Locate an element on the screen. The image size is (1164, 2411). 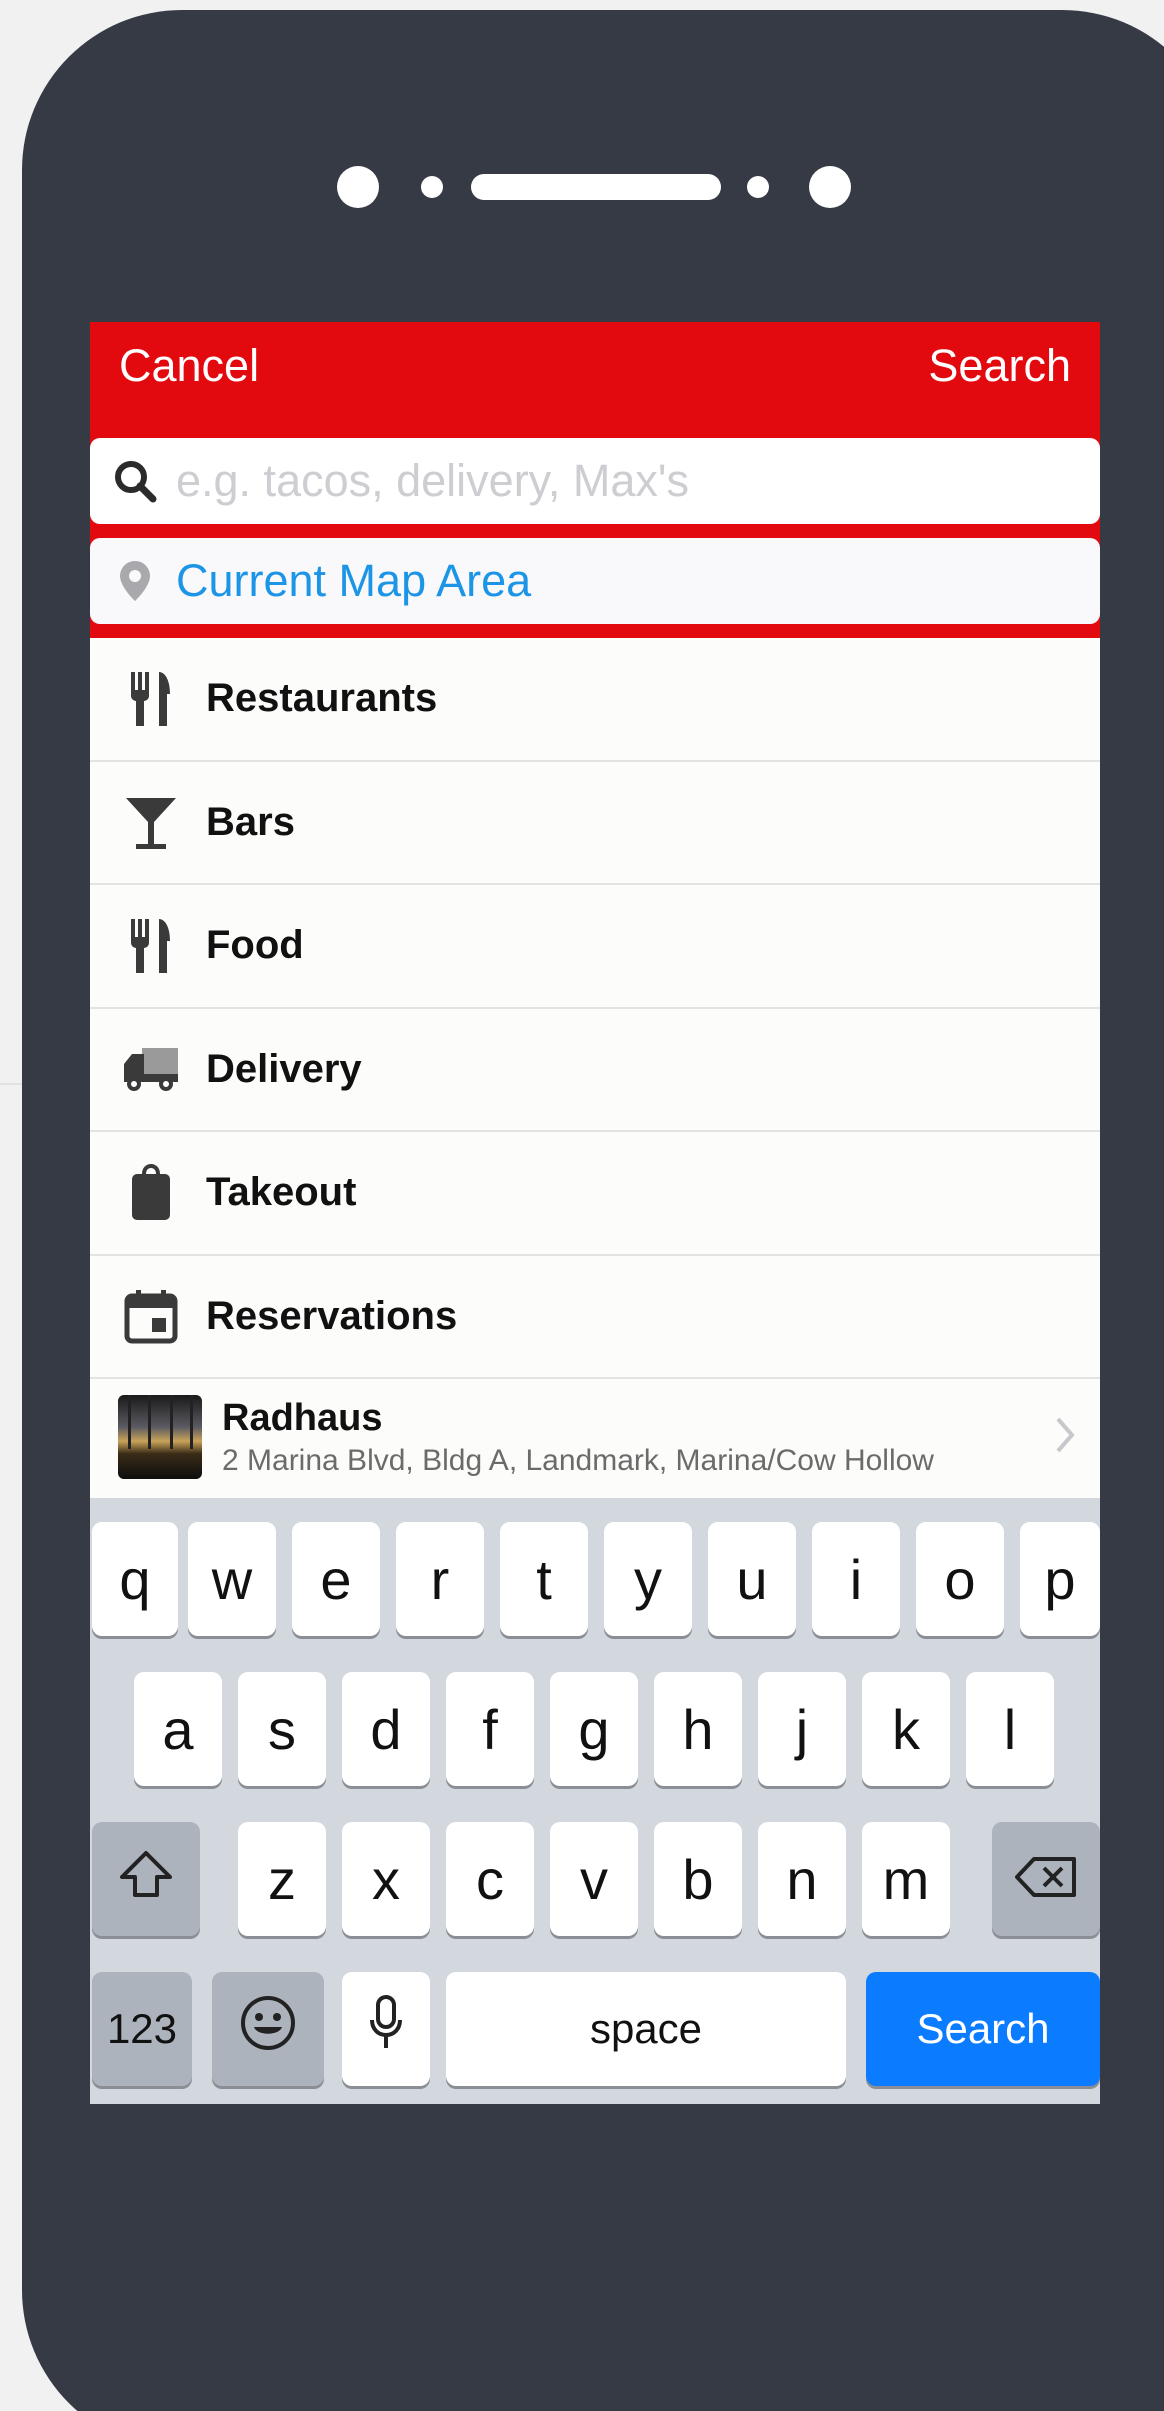
business-name: Radhaus is located at coordinates (302, 1417).